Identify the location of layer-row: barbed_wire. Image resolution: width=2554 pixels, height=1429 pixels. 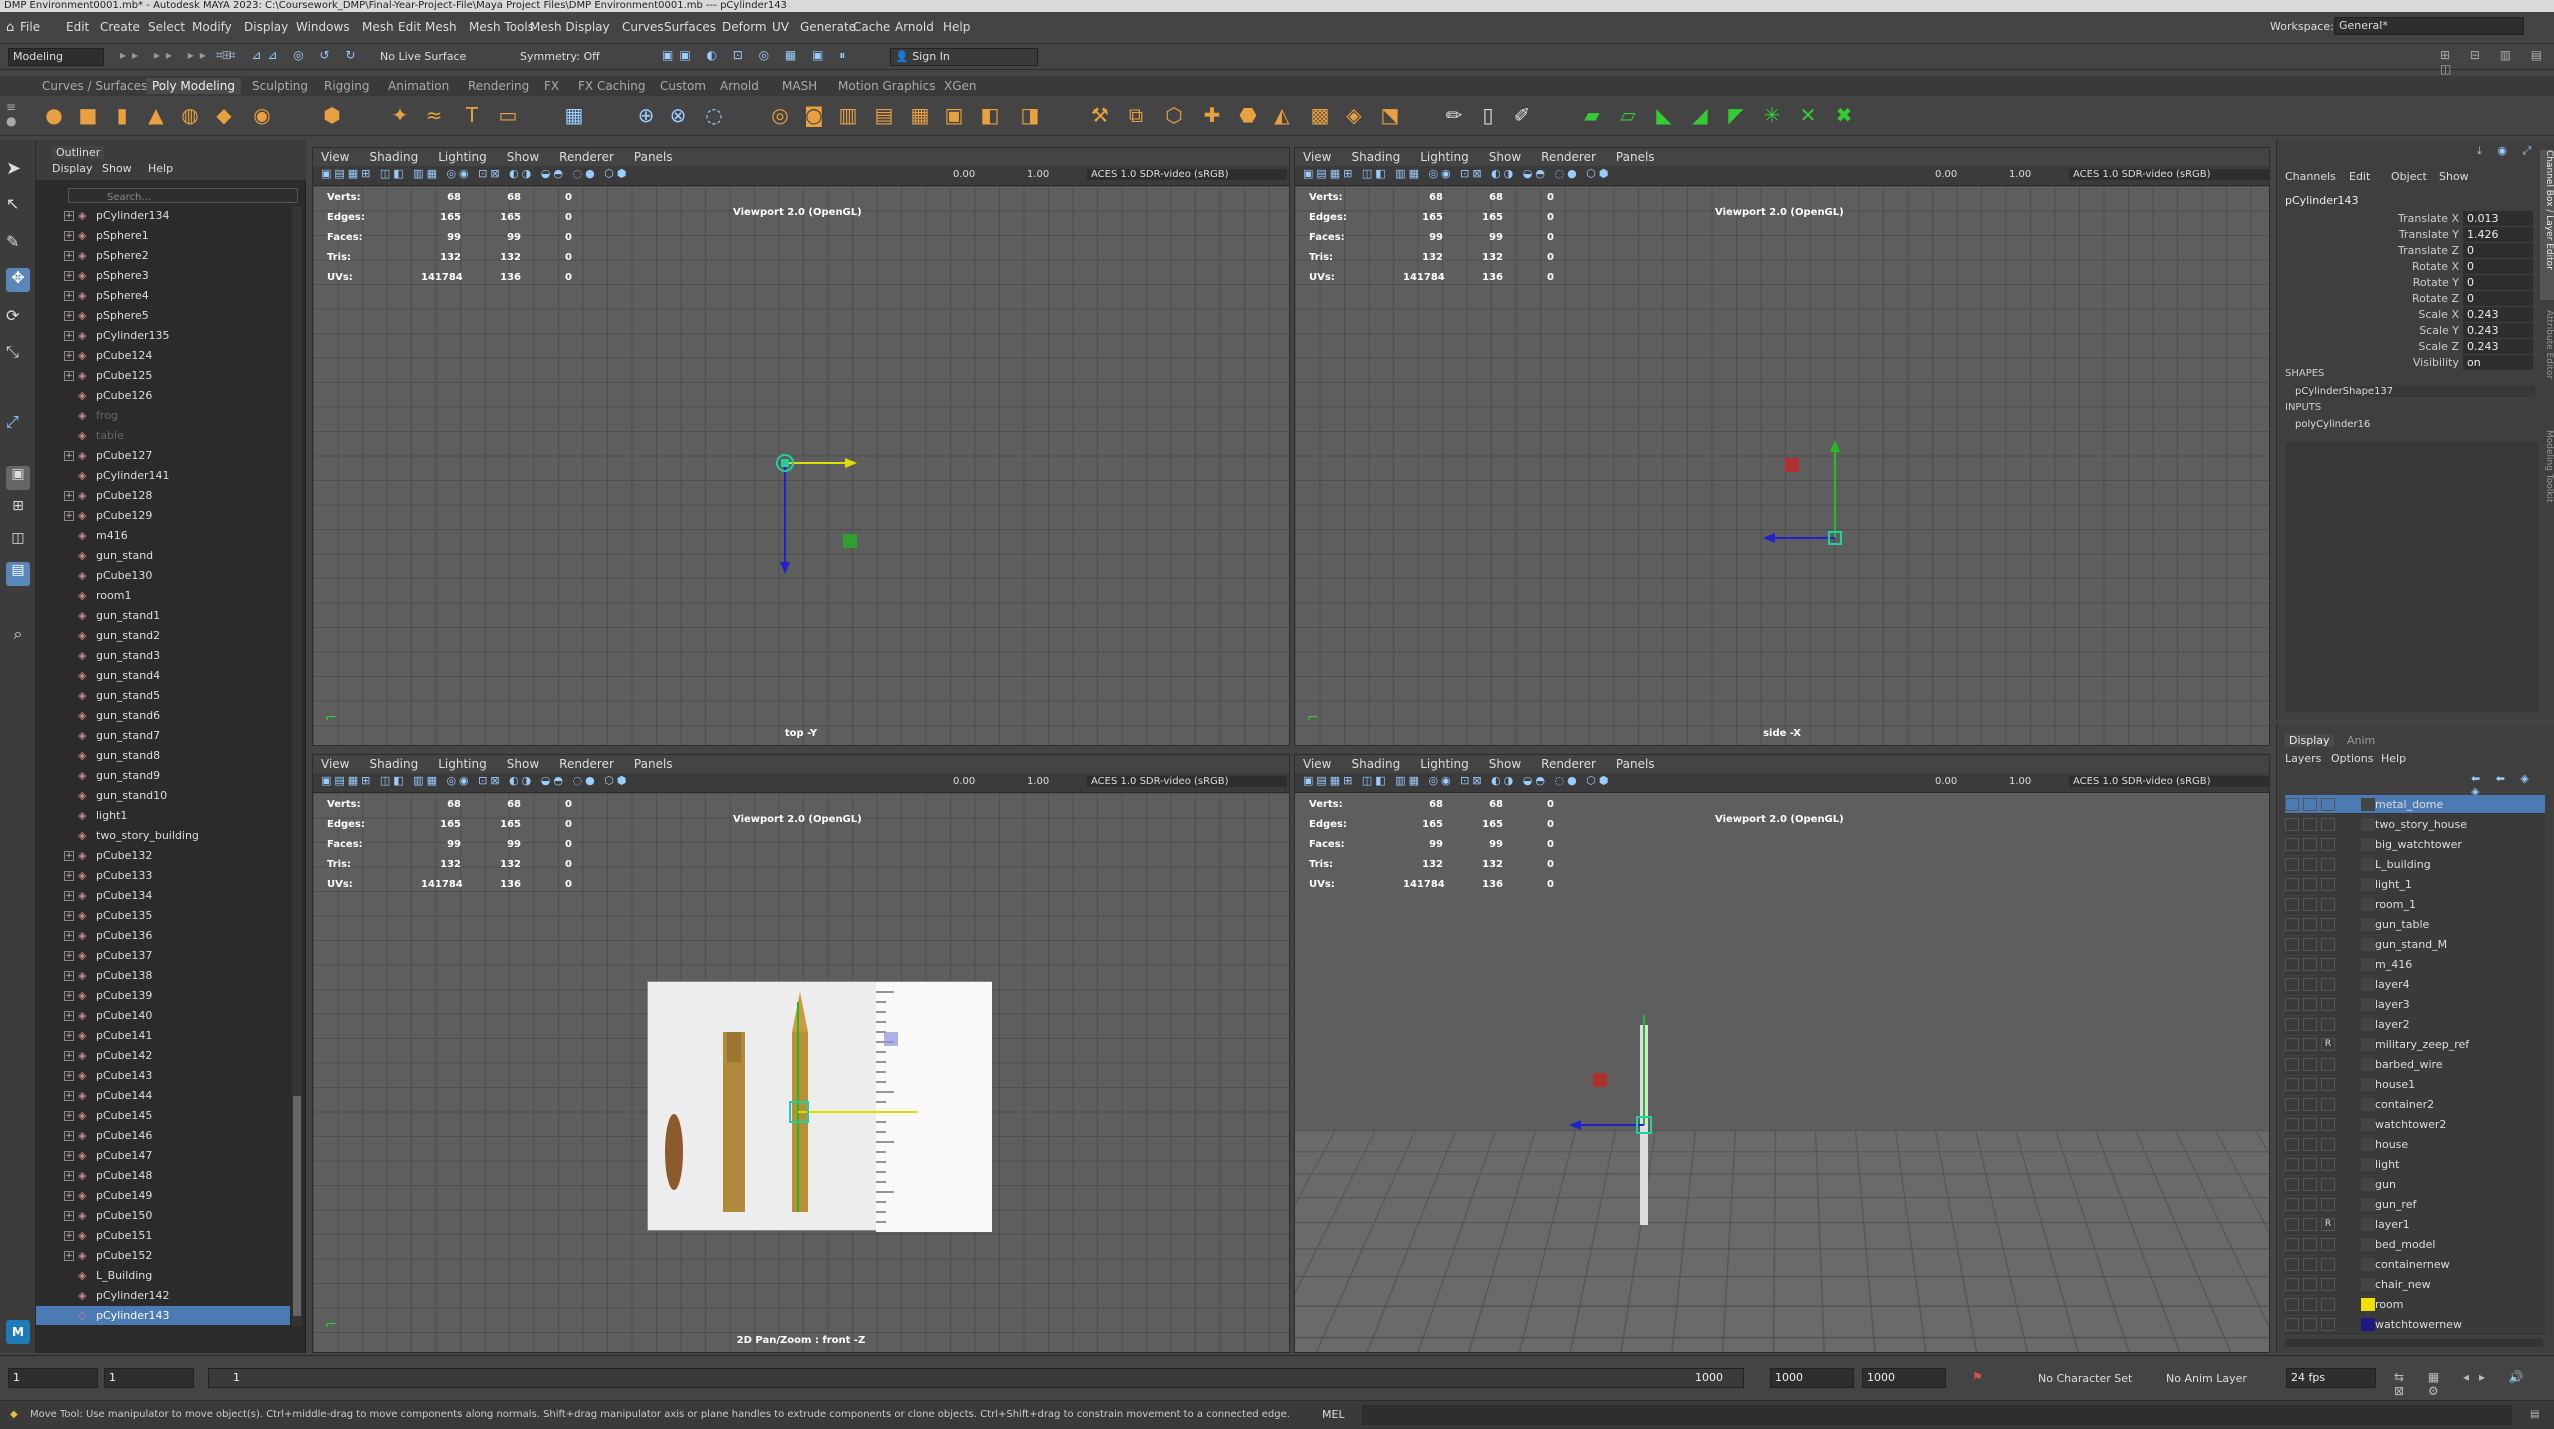
(2415, 1064).